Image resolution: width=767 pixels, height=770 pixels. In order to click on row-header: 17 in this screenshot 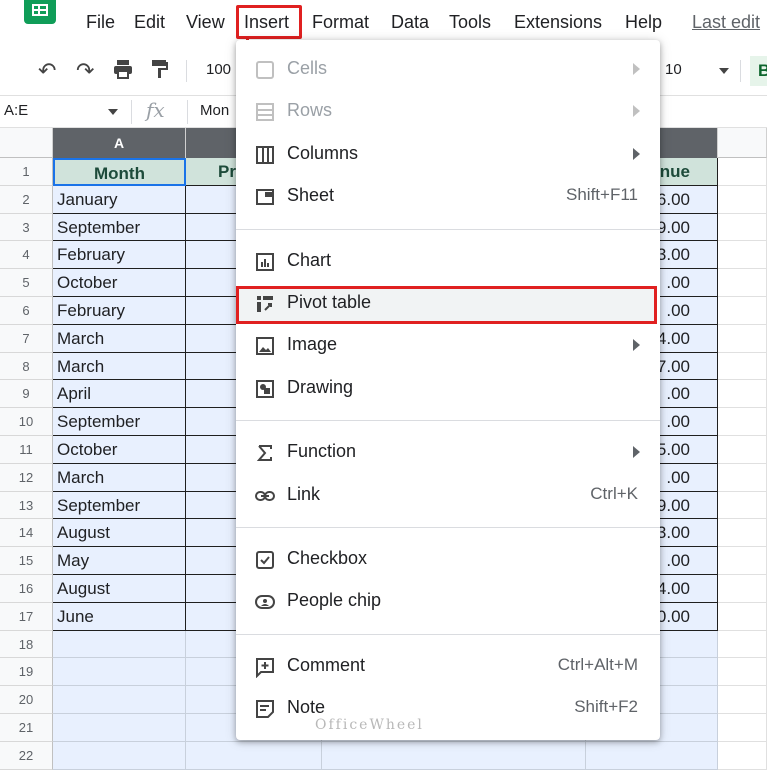, I will do `click(26, 616)`.